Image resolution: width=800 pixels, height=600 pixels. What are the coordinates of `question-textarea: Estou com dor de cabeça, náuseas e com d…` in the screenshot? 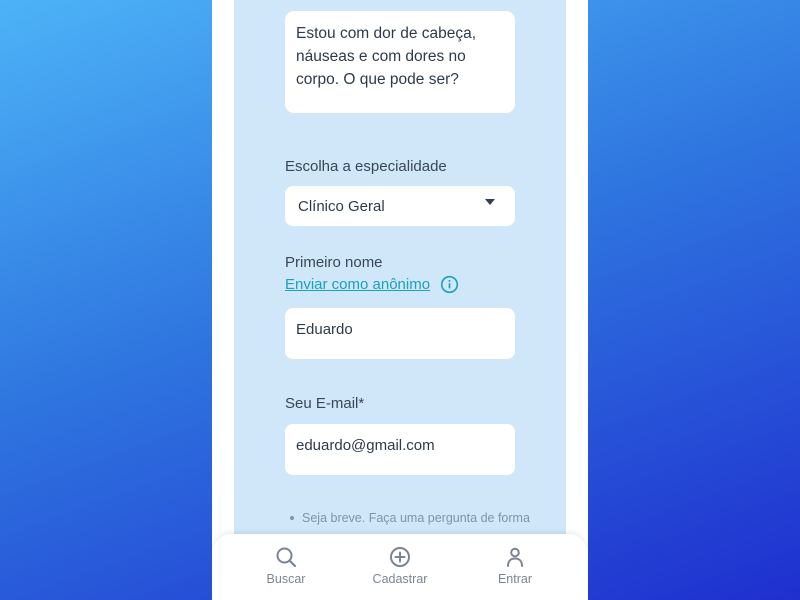 It's located at (400, 62).